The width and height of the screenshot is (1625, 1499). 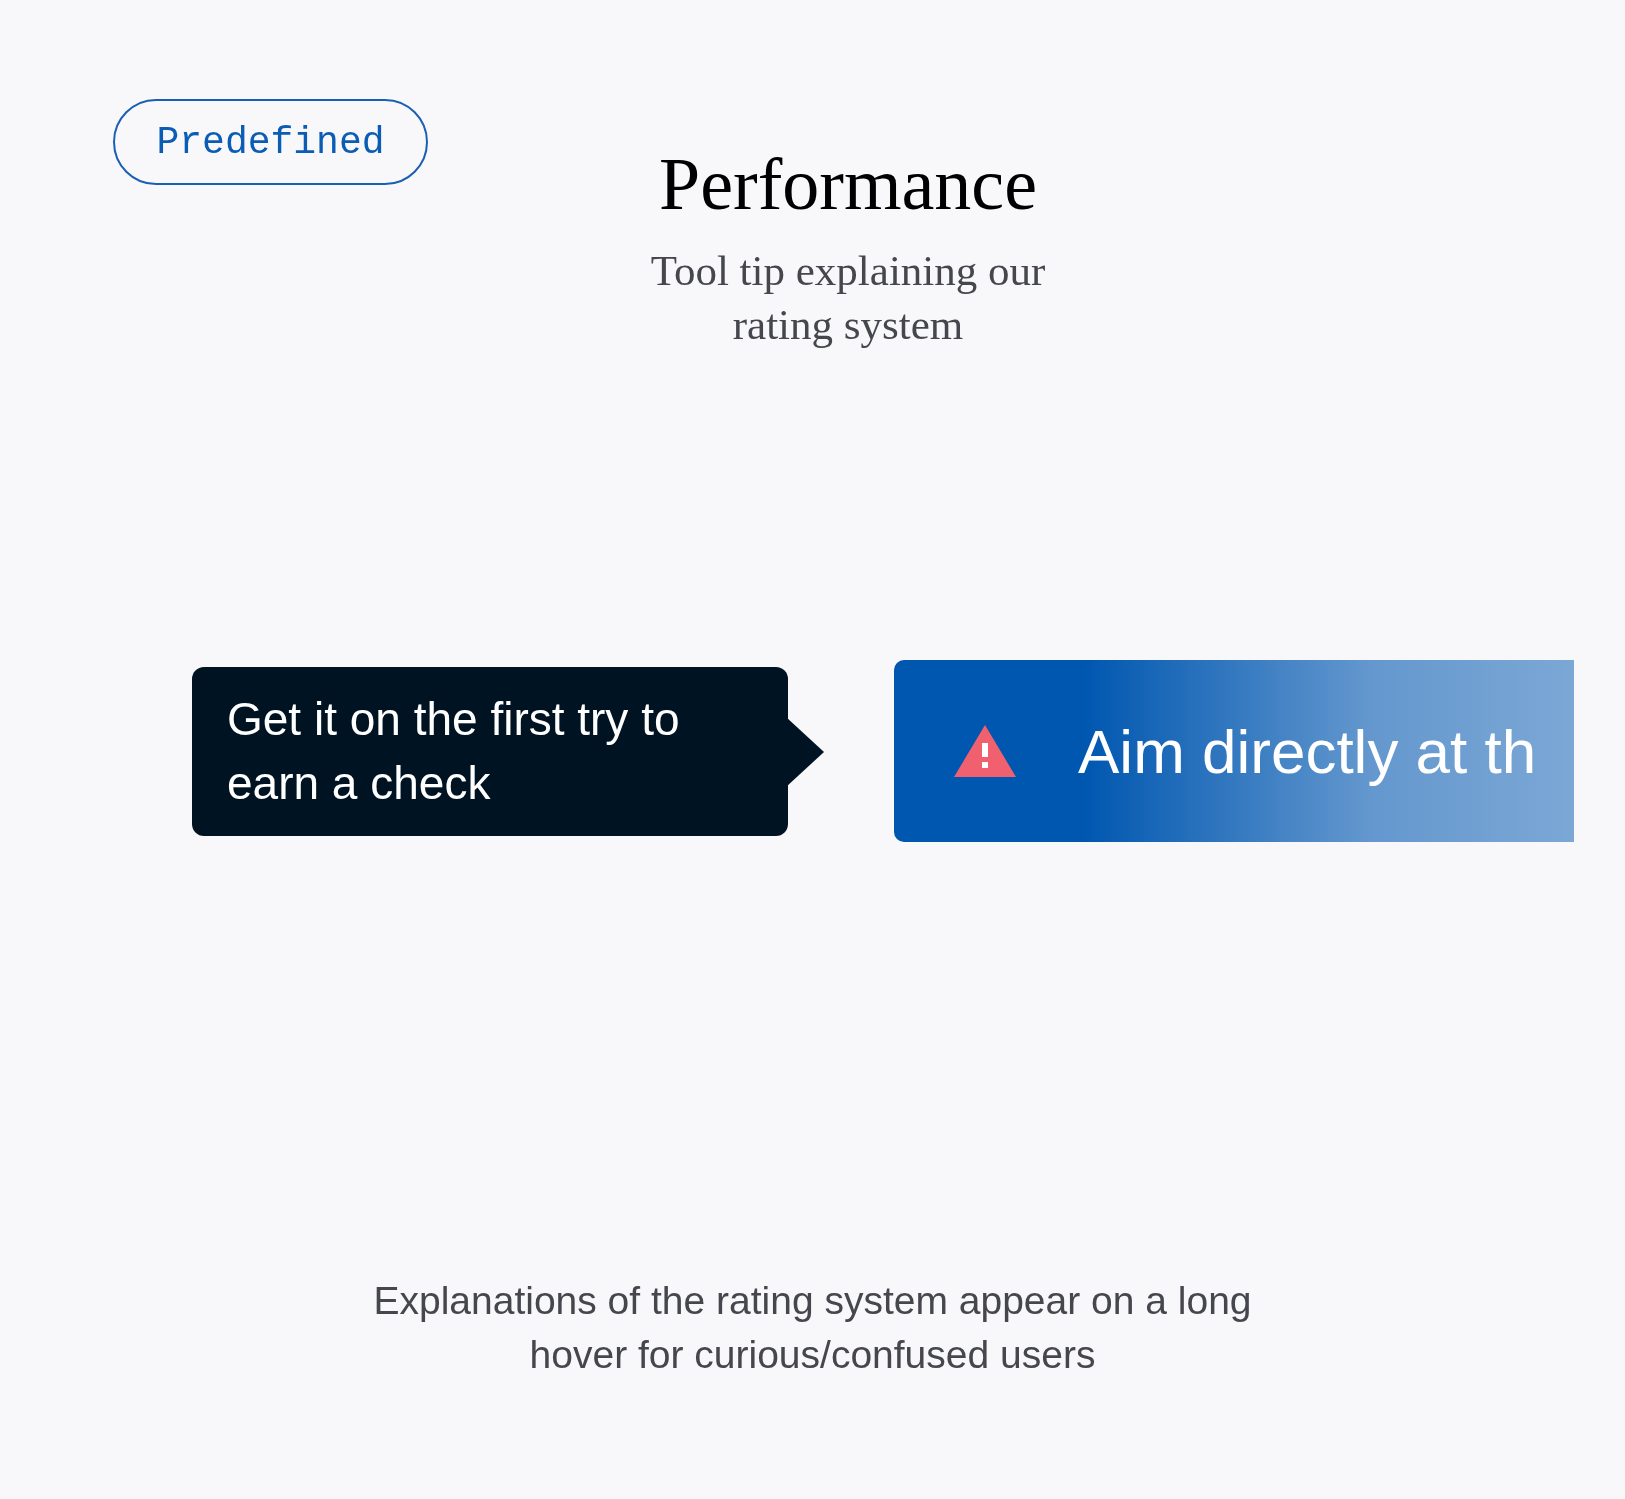 What do you see at coordinates (848, 298) in the screenshot?
I see `subtitle: Tool tip explaining our rating system` at bounding box center [848, 298].